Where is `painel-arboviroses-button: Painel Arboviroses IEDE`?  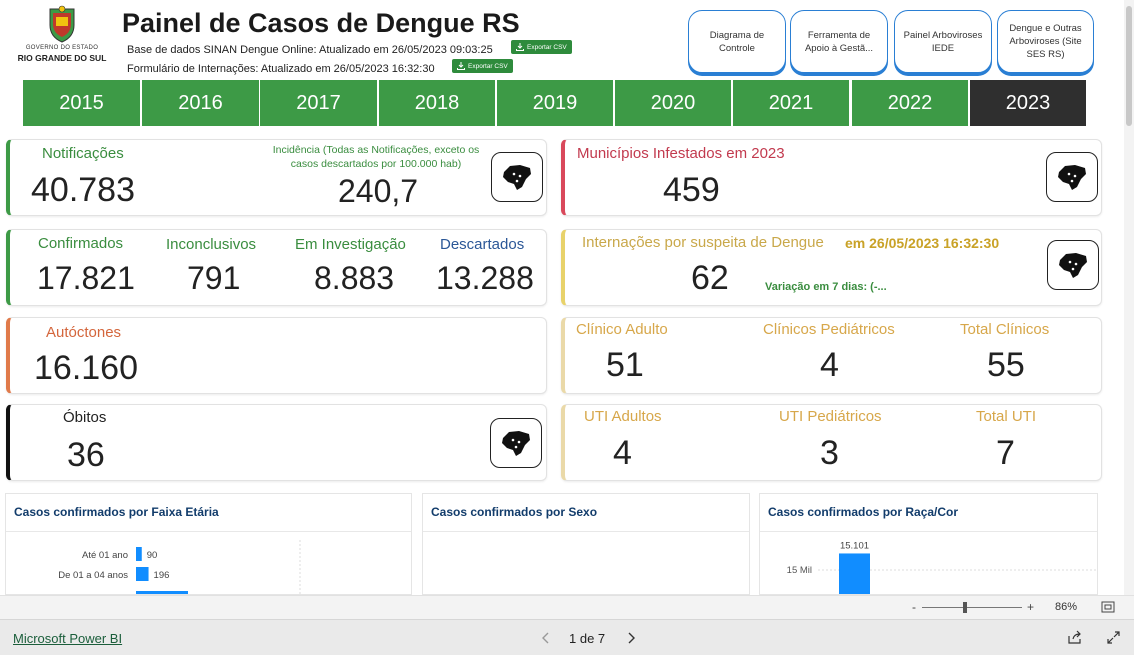
painel-arboviroses-button: Painel Arboviroses IEDE is located at coordinates (943, 41).